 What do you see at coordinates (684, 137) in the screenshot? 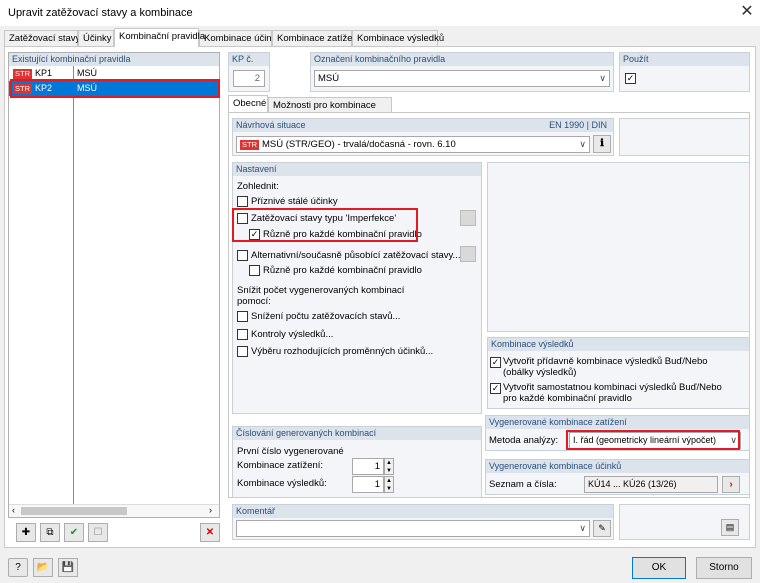
I see `design-situation-extra-box` at bounding box center [684, 137].